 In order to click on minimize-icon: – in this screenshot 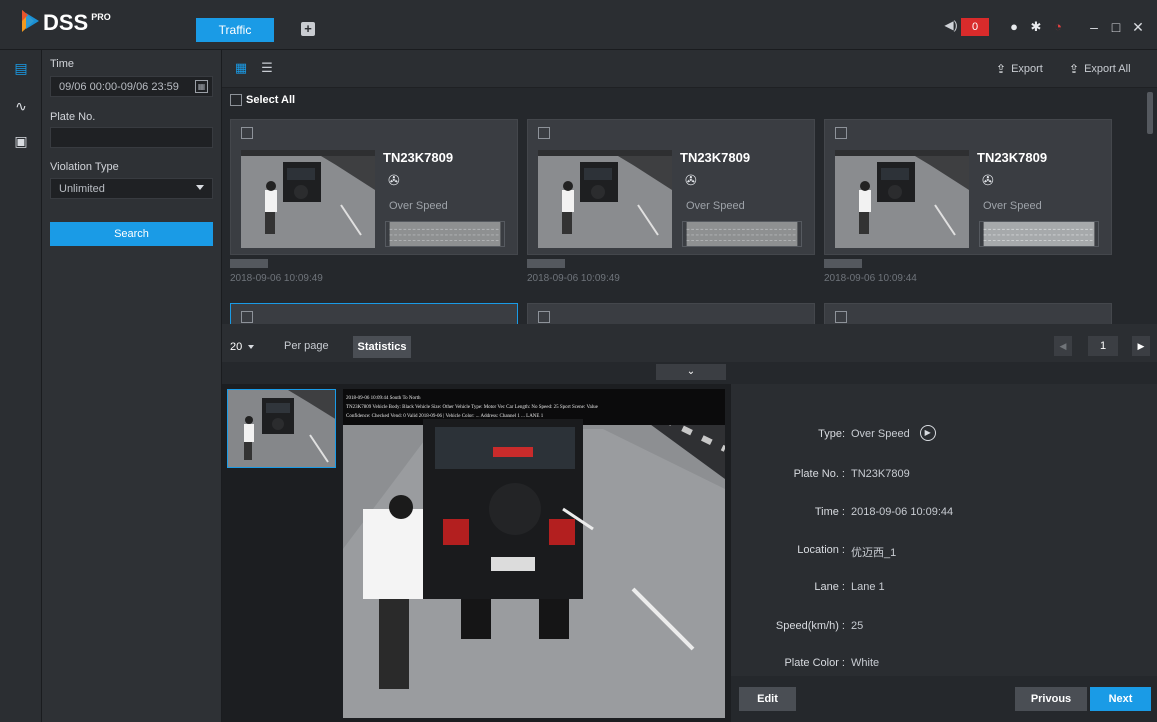, I will do `click(1094, 27)`.